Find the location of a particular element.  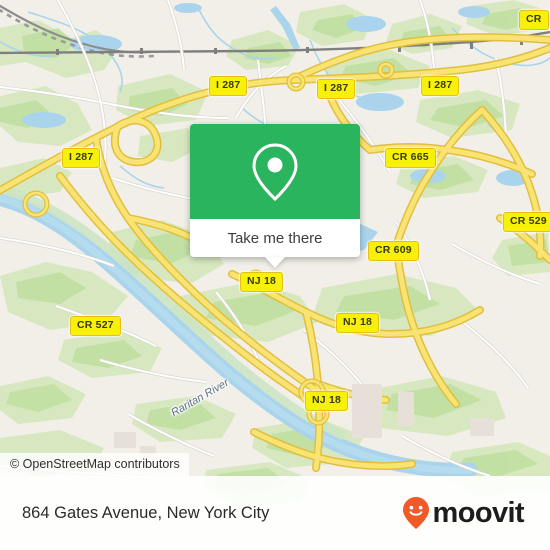

shield-cr609: CR 609 is located at coordinates (393, 251).